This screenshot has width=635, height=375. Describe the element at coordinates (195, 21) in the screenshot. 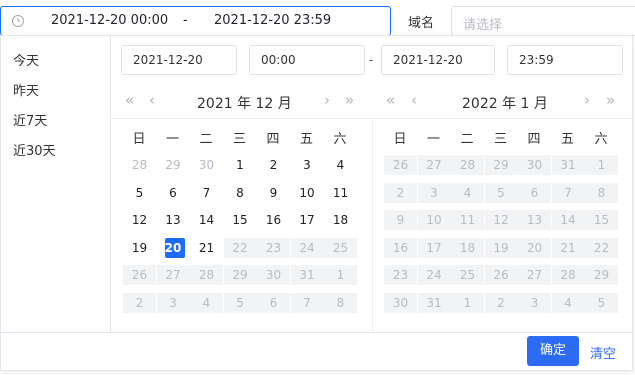

I see `date-range-input: 2021-12-20 00:00 - 2021-12-20 23:59` at that location.